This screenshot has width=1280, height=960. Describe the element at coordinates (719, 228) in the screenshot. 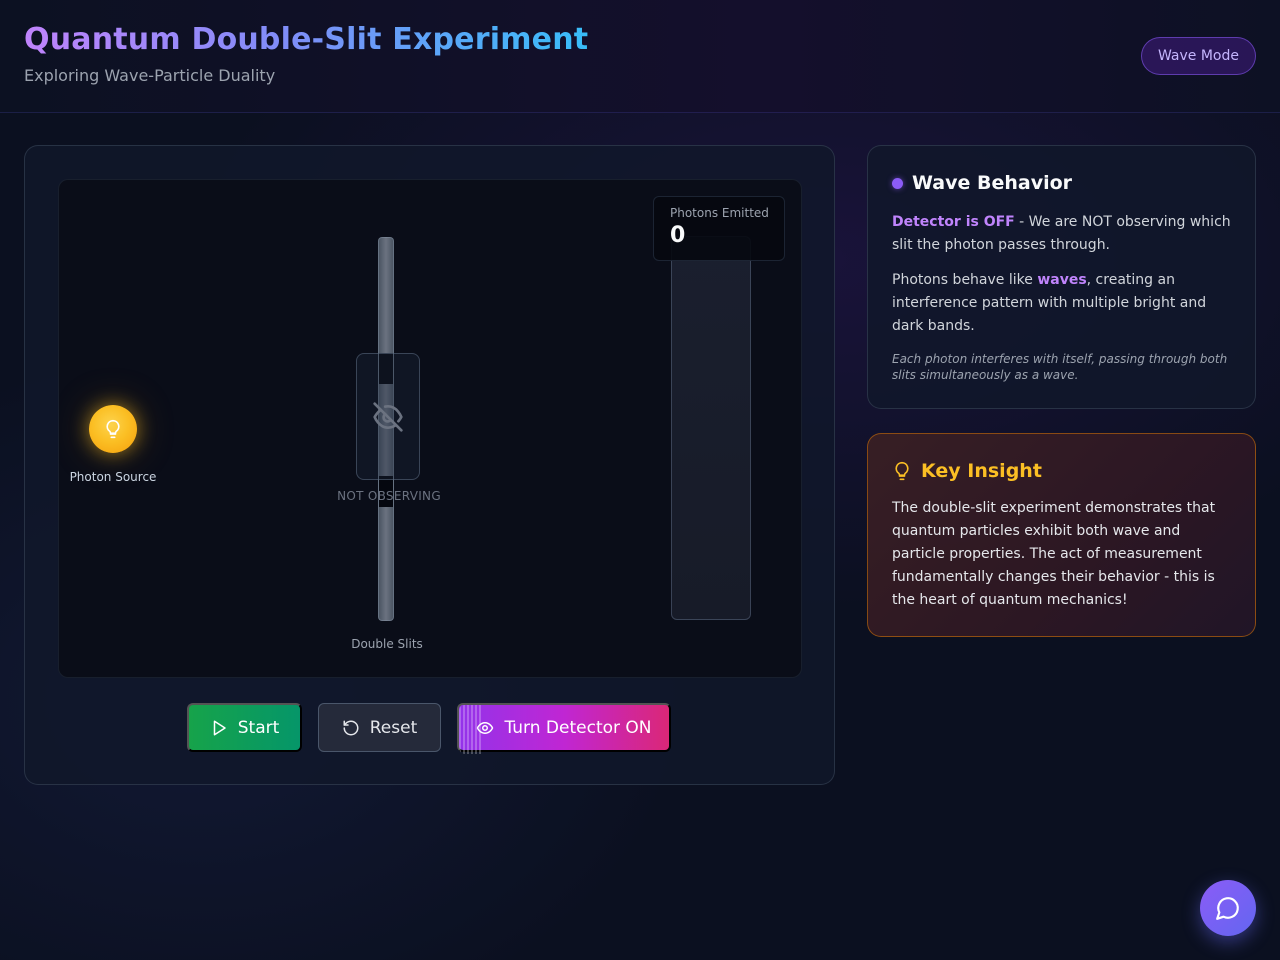

I see `photon-counter: Photons Emitted 0` at that location.